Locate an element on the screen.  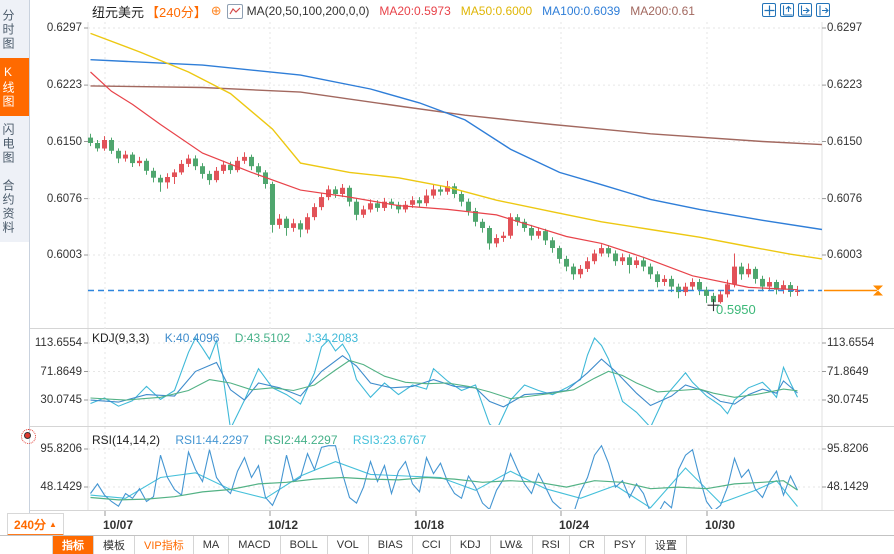
tab-CCI: CCI is located at coordinates (431, 545).